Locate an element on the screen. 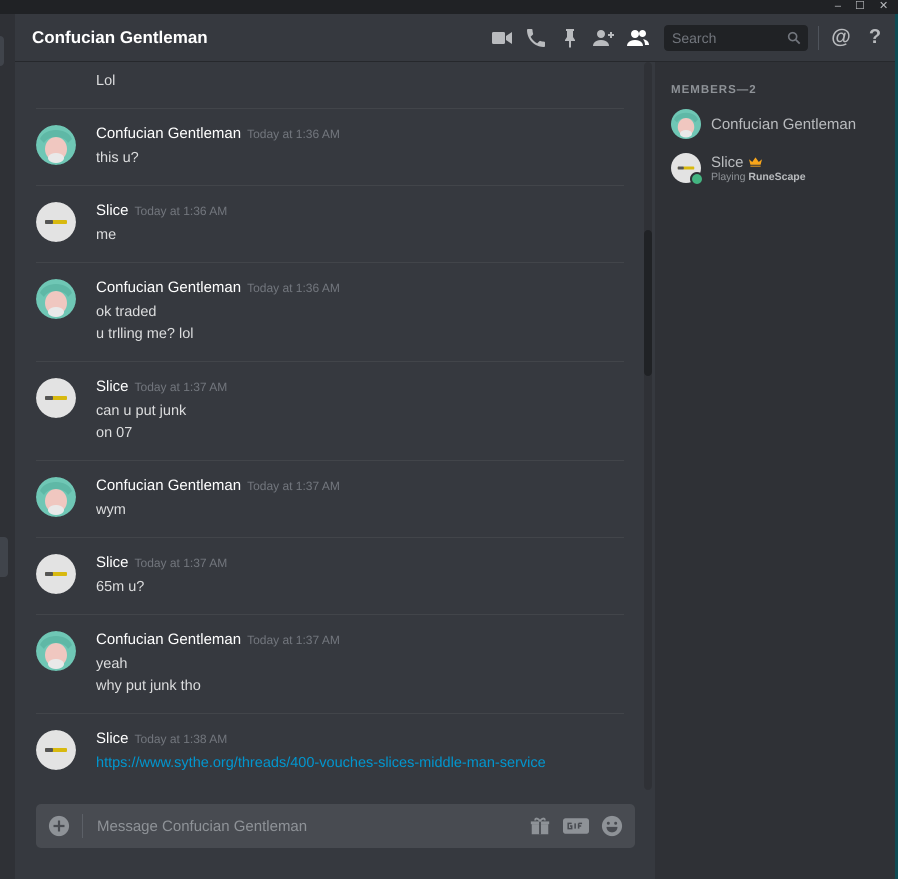  member-item: Confucian Gentleman is located at coordinates (775, 124).